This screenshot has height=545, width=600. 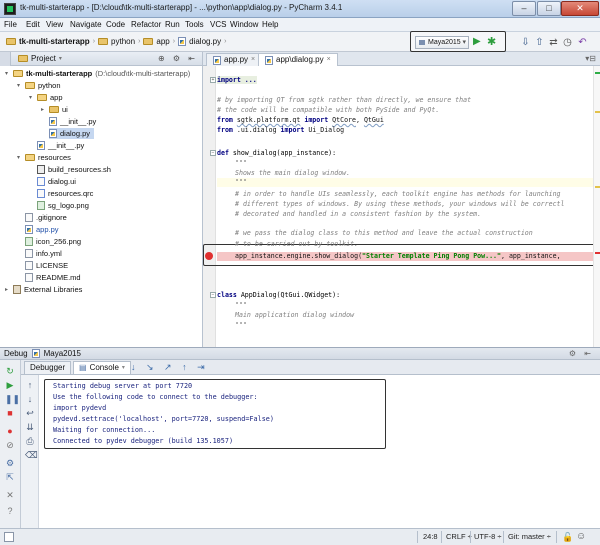 What do you see at coordinates (12, 399) in the screenshot?
I see `pause-icon: ❚❚` at bounding box center [12, 399].